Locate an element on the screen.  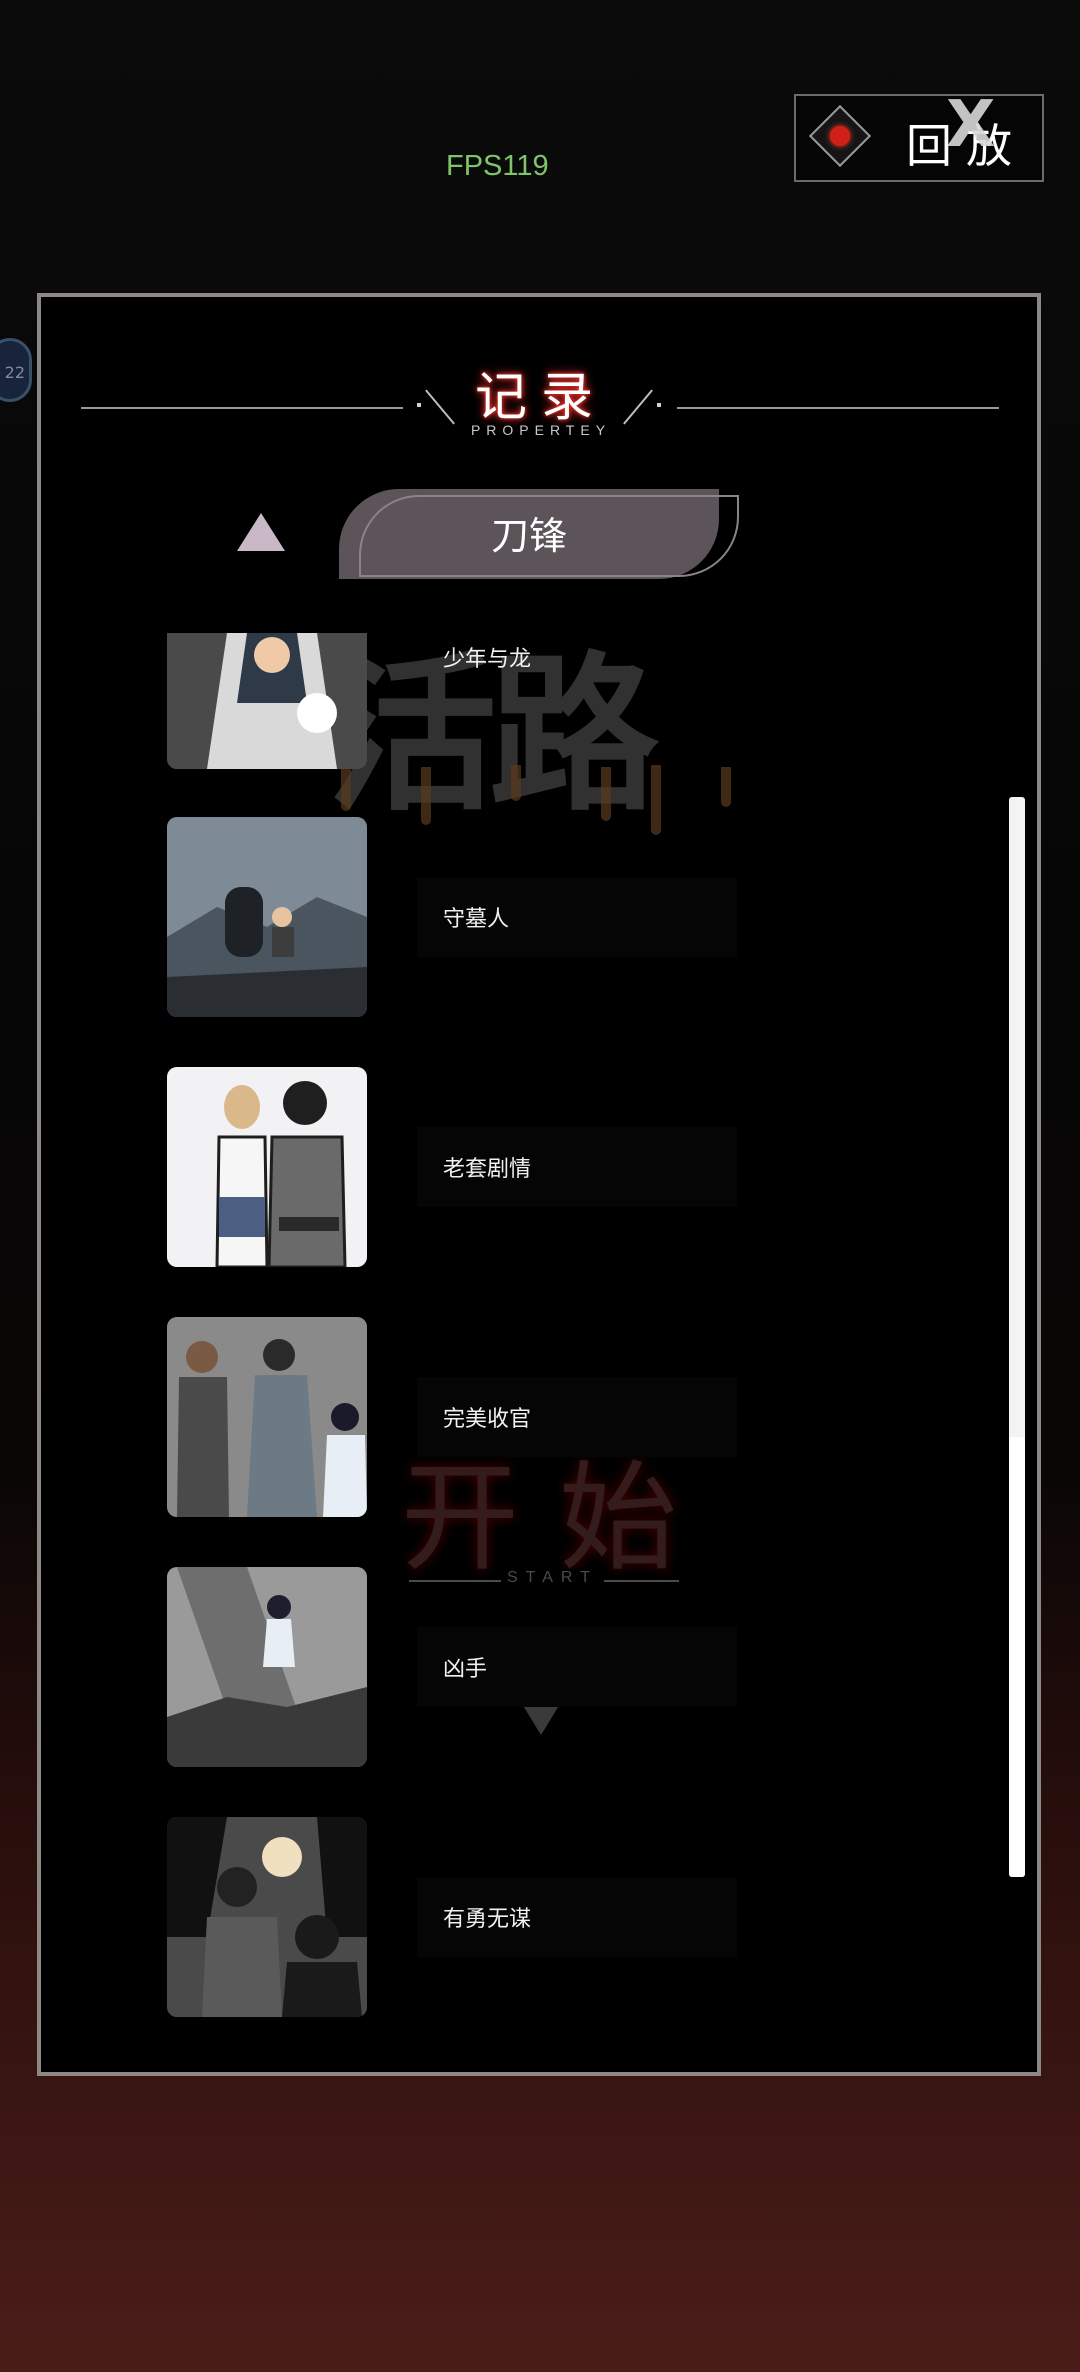
replay-button: 回放 X is located at coordinates (919, 135).